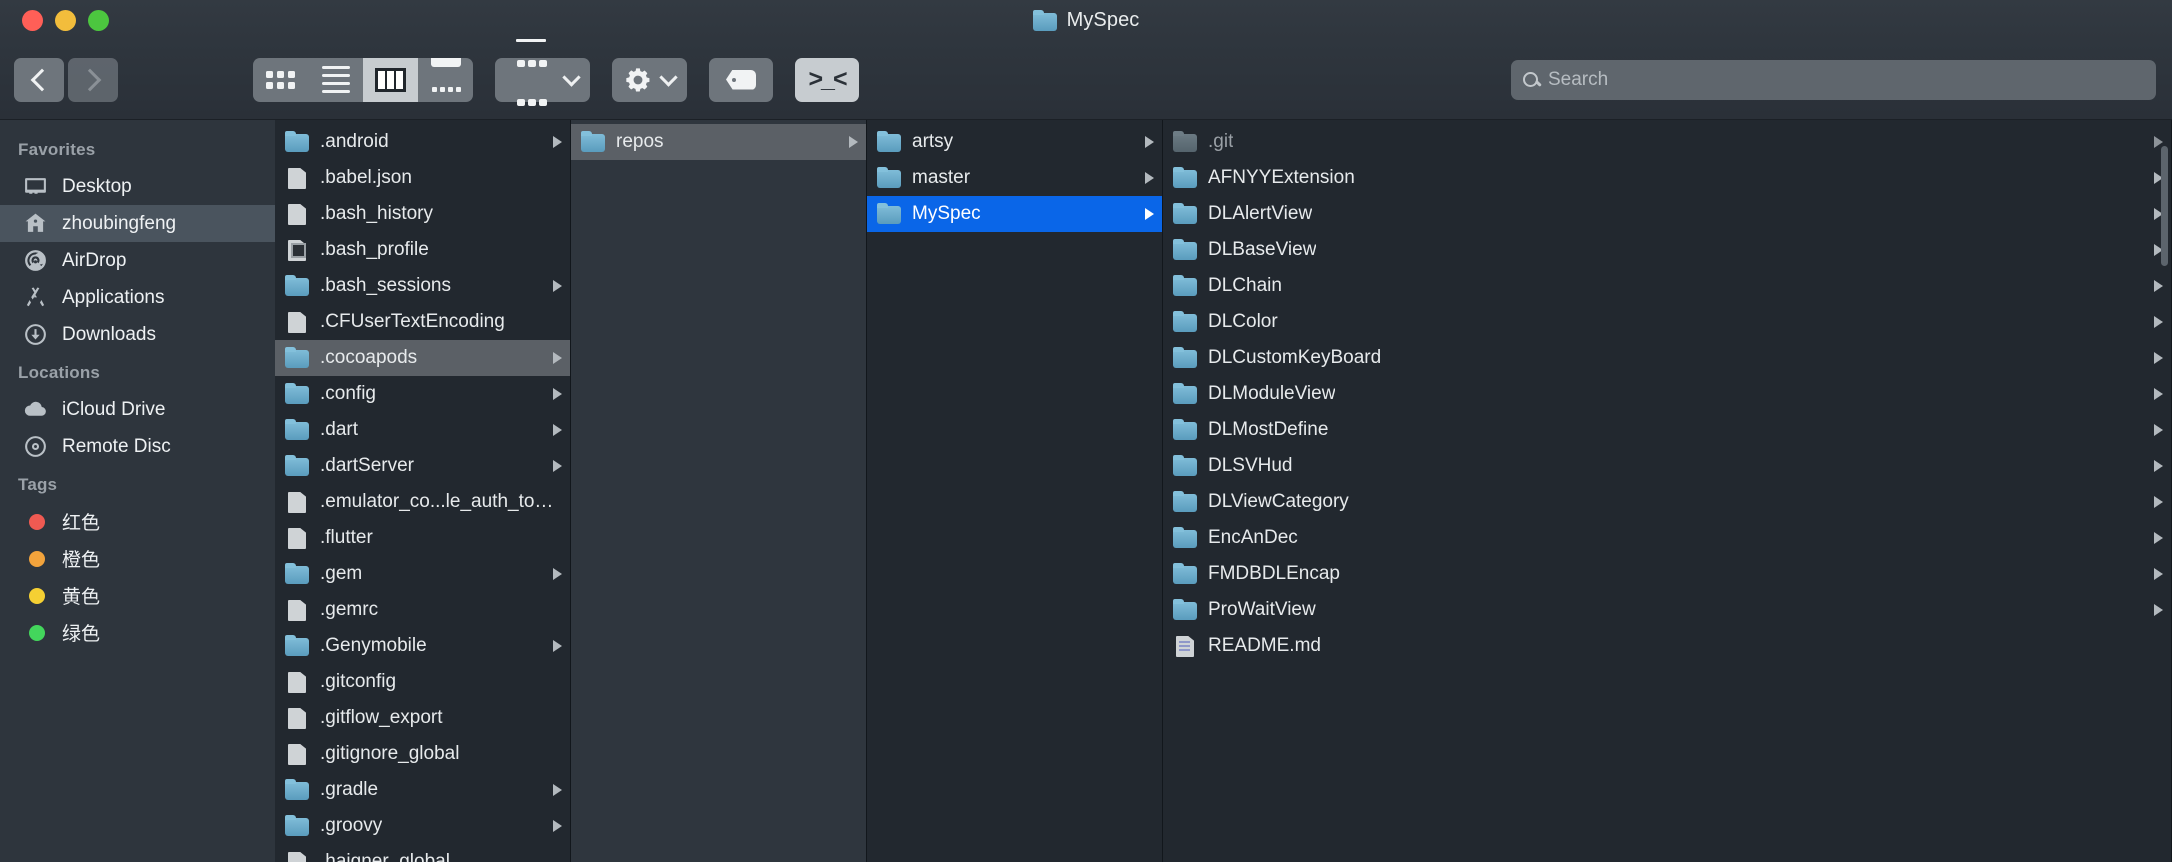 The image size is (2172, 862). I want to click on column-view-button, so click(390, 79).